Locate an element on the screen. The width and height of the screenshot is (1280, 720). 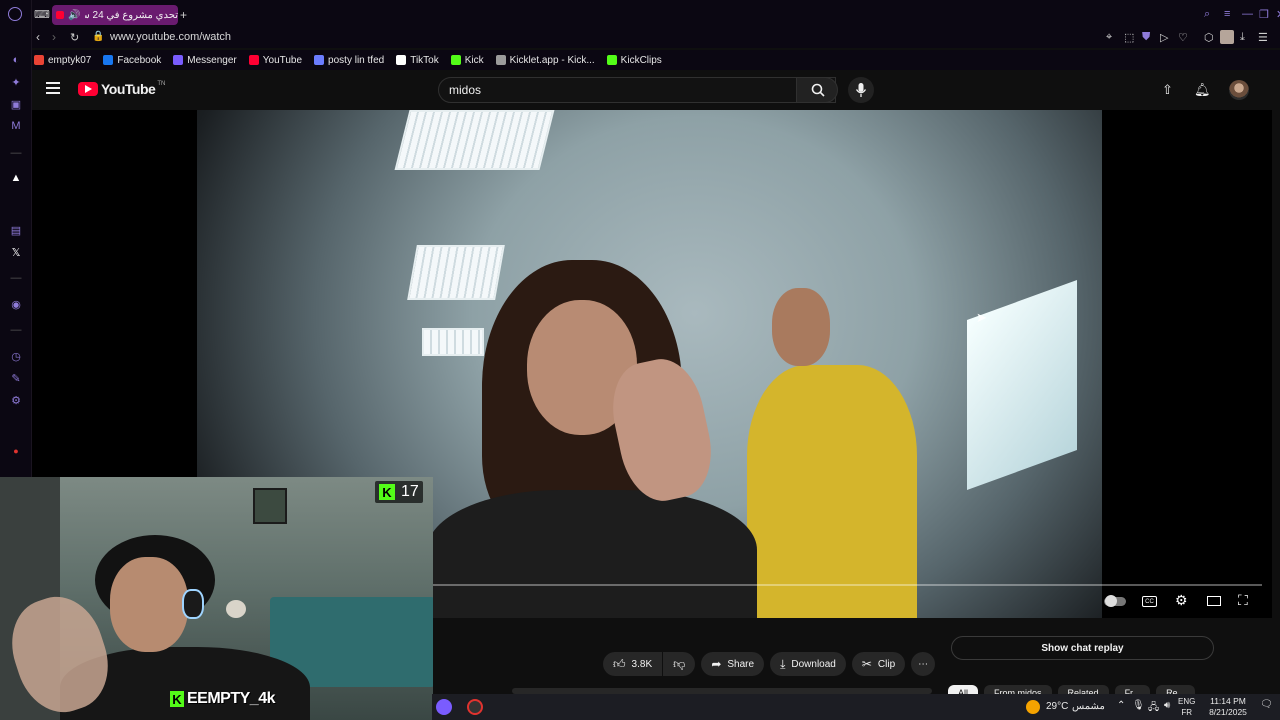
dislike-button: 👎︎ is located at coordinates (679, 664).